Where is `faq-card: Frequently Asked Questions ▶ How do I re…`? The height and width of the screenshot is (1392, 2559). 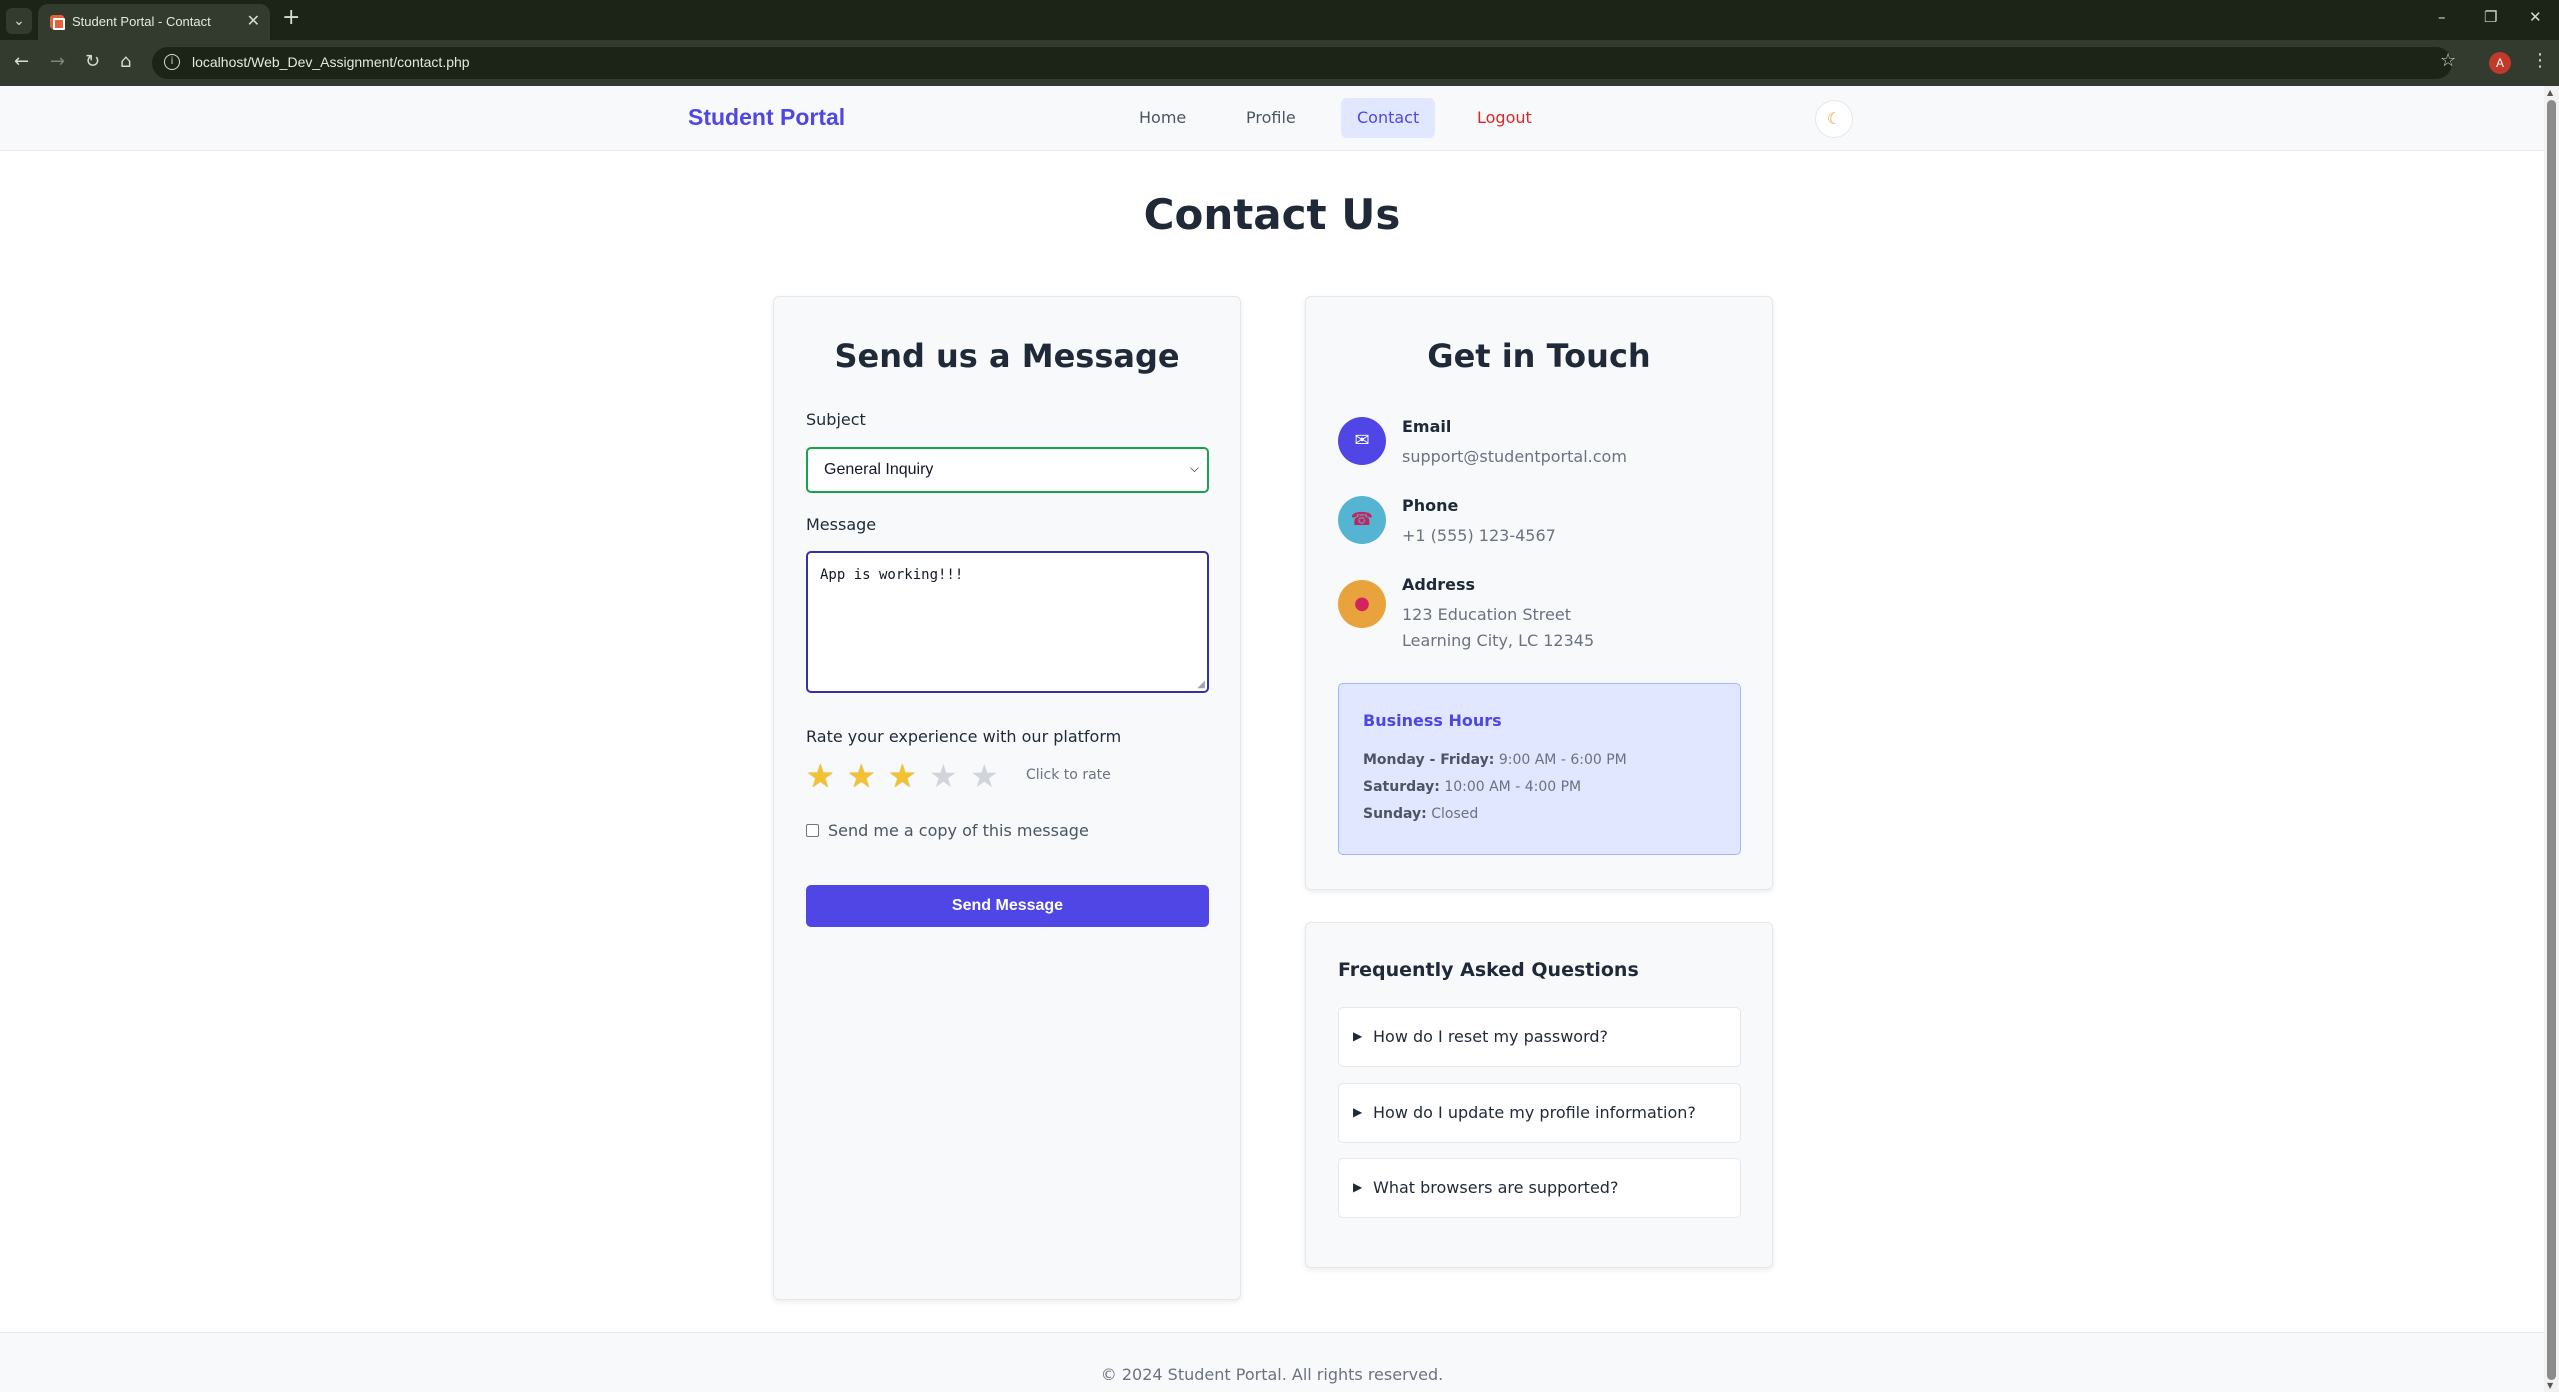
faq-card: Frequently Asked Questions ▶ How do I re… is located at coordinates (1539, 1095).